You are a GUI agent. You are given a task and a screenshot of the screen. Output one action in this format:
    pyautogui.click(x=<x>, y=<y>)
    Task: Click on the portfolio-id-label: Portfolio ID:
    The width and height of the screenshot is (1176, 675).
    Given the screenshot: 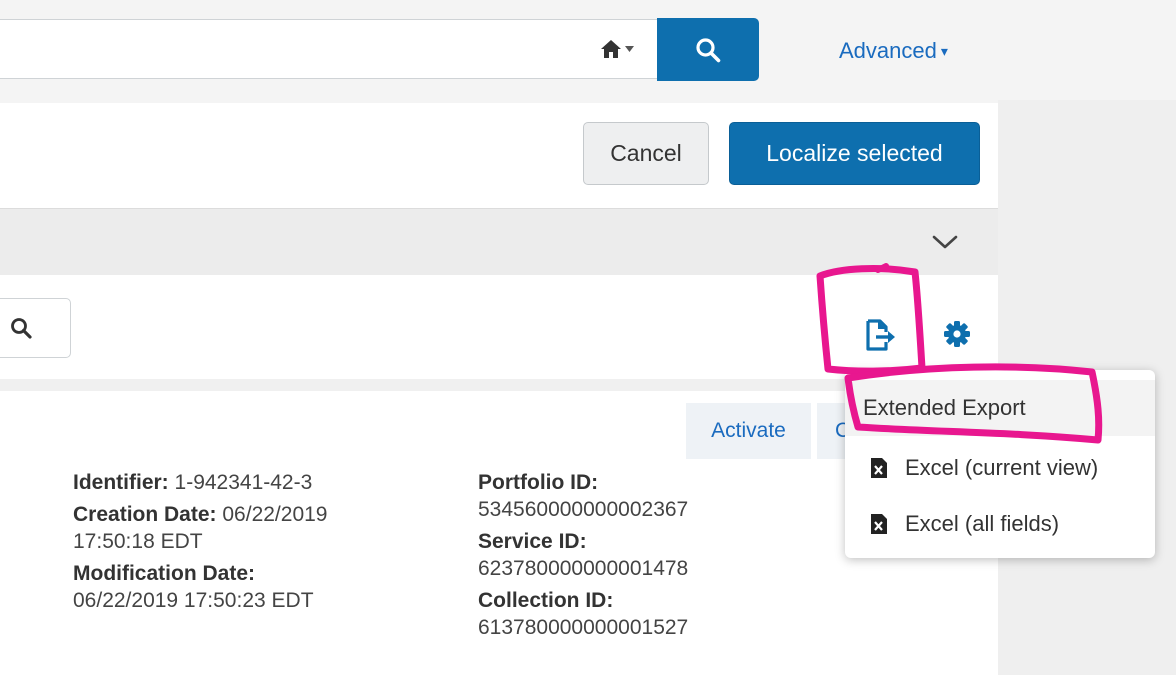 What is the action you would take?
    pyautogui.click(x=538, y=482)
    